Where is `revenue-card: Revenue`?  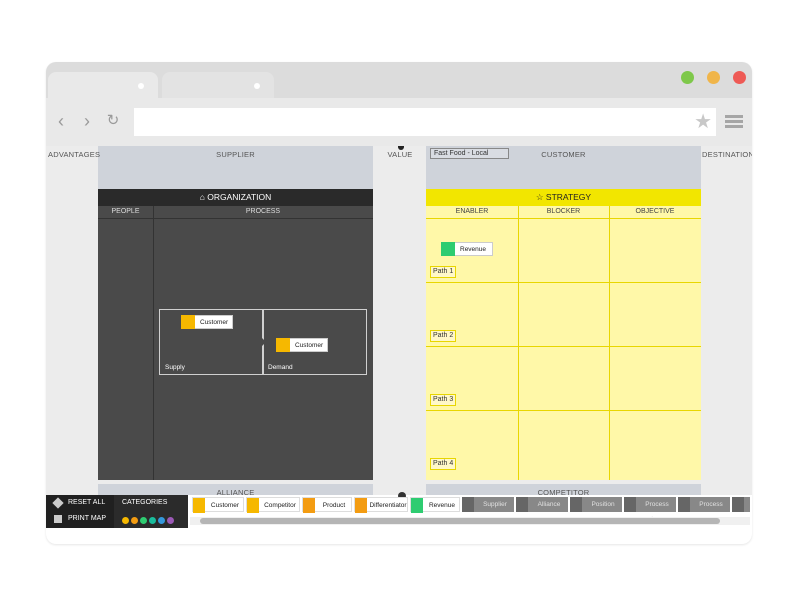
revenue-card: Revenue is located at coordinates (467, 249).